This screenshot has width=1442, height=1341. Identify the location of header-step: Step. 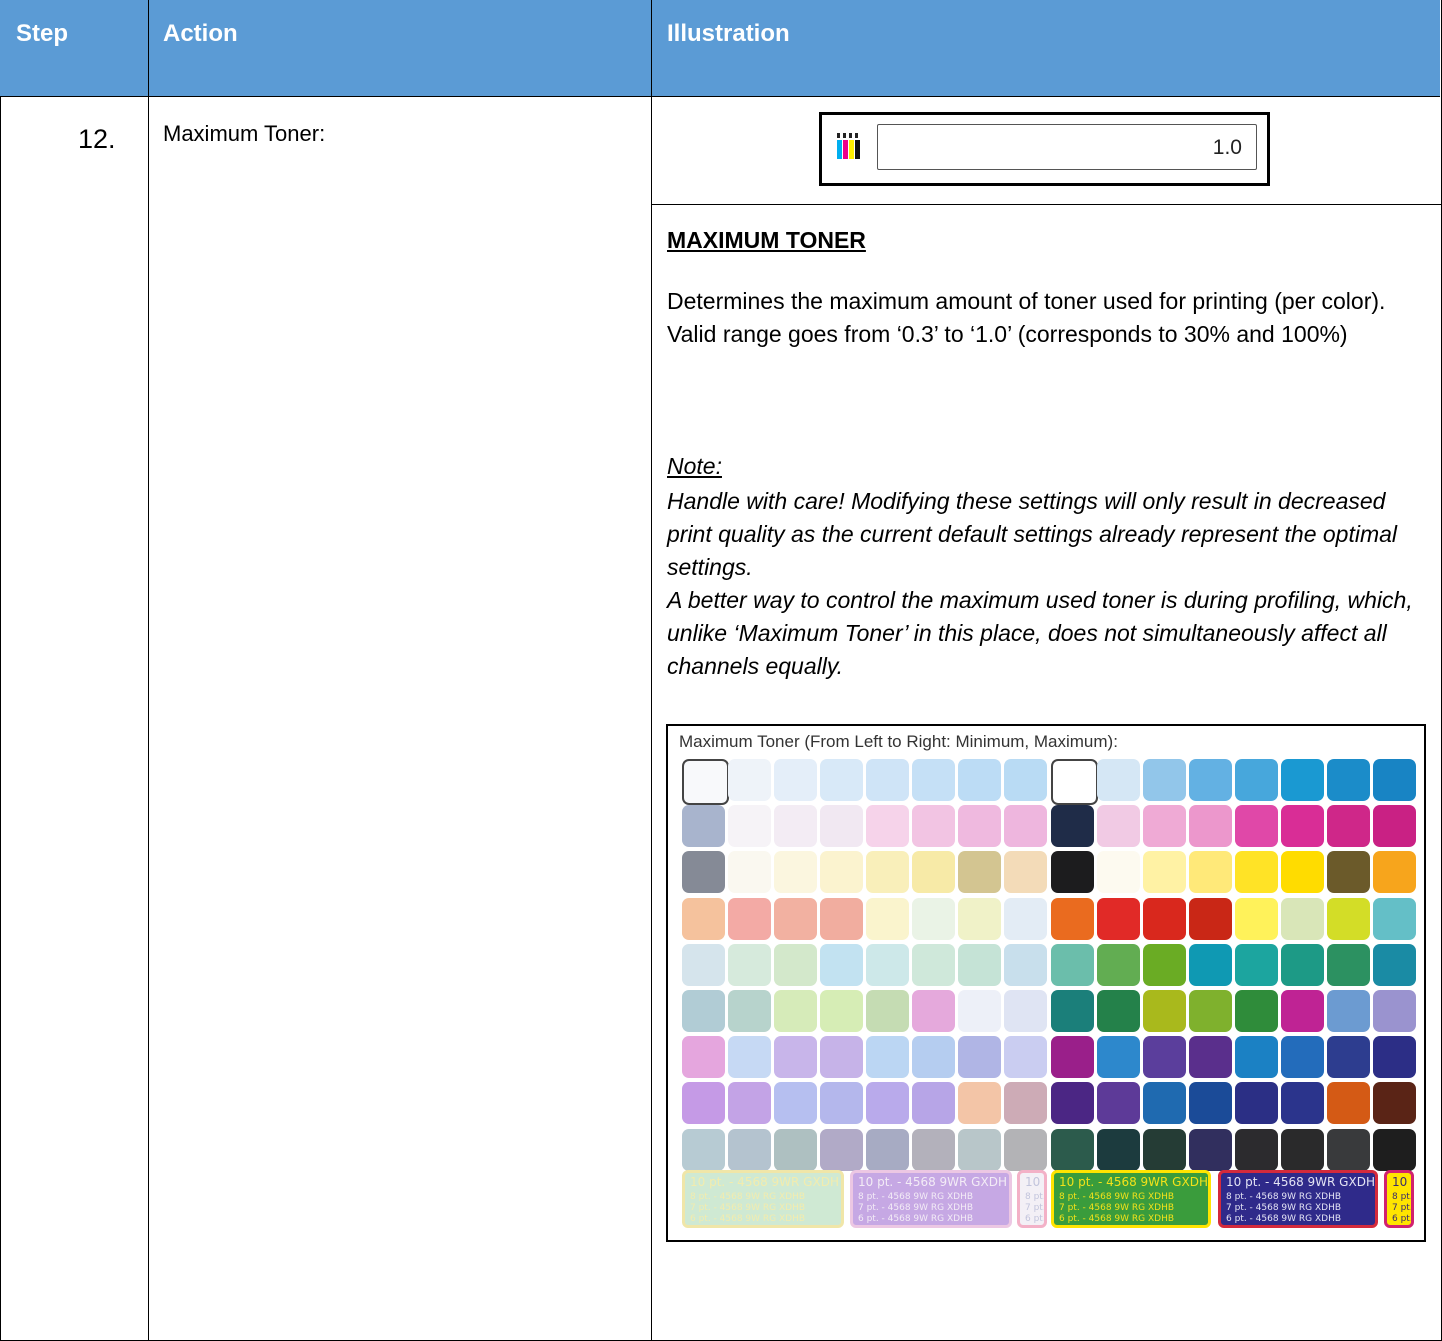
(42, 33).